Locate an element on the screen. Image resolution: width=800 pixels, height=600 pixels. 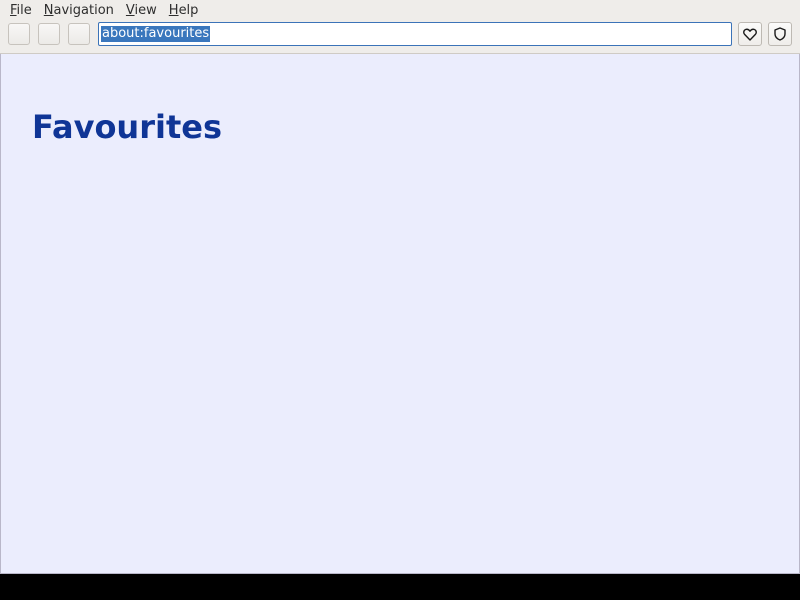
menu-file-label: ile is located at coordinates (24, 10).